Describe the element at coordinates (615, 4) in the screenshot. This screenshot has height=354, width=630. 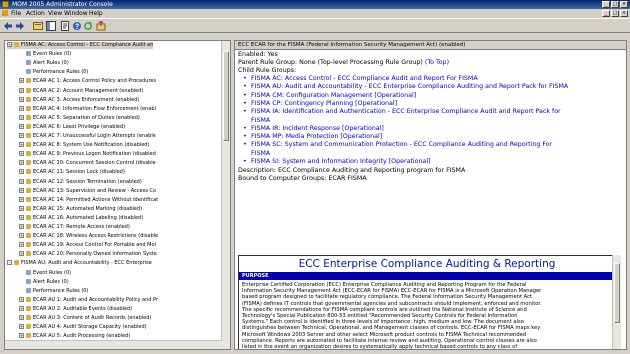
I see `maximize-button: □` at that location.